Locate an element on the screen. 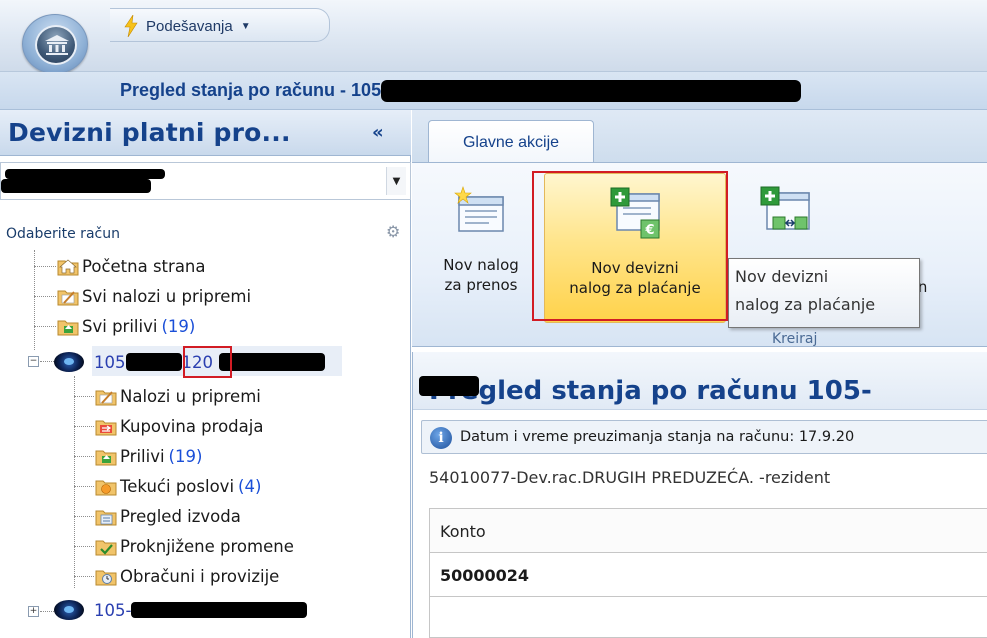  tree-item-statements: Pregled izvoda is located at coordinates (167, 516).